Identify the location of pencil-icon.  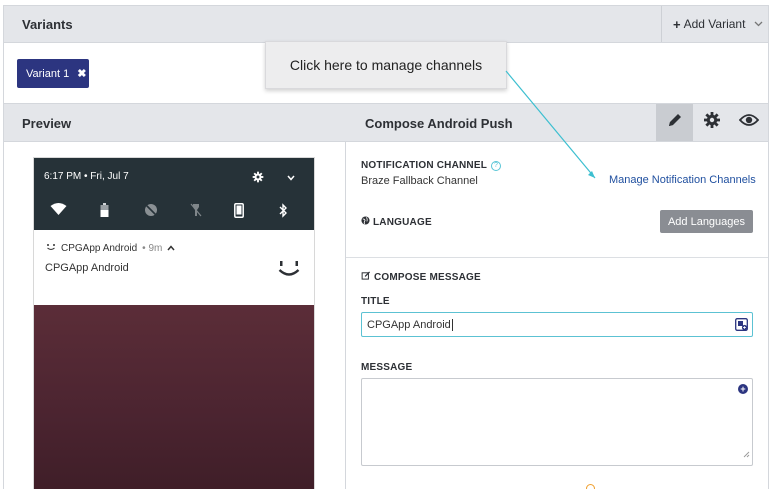
(675, 122).